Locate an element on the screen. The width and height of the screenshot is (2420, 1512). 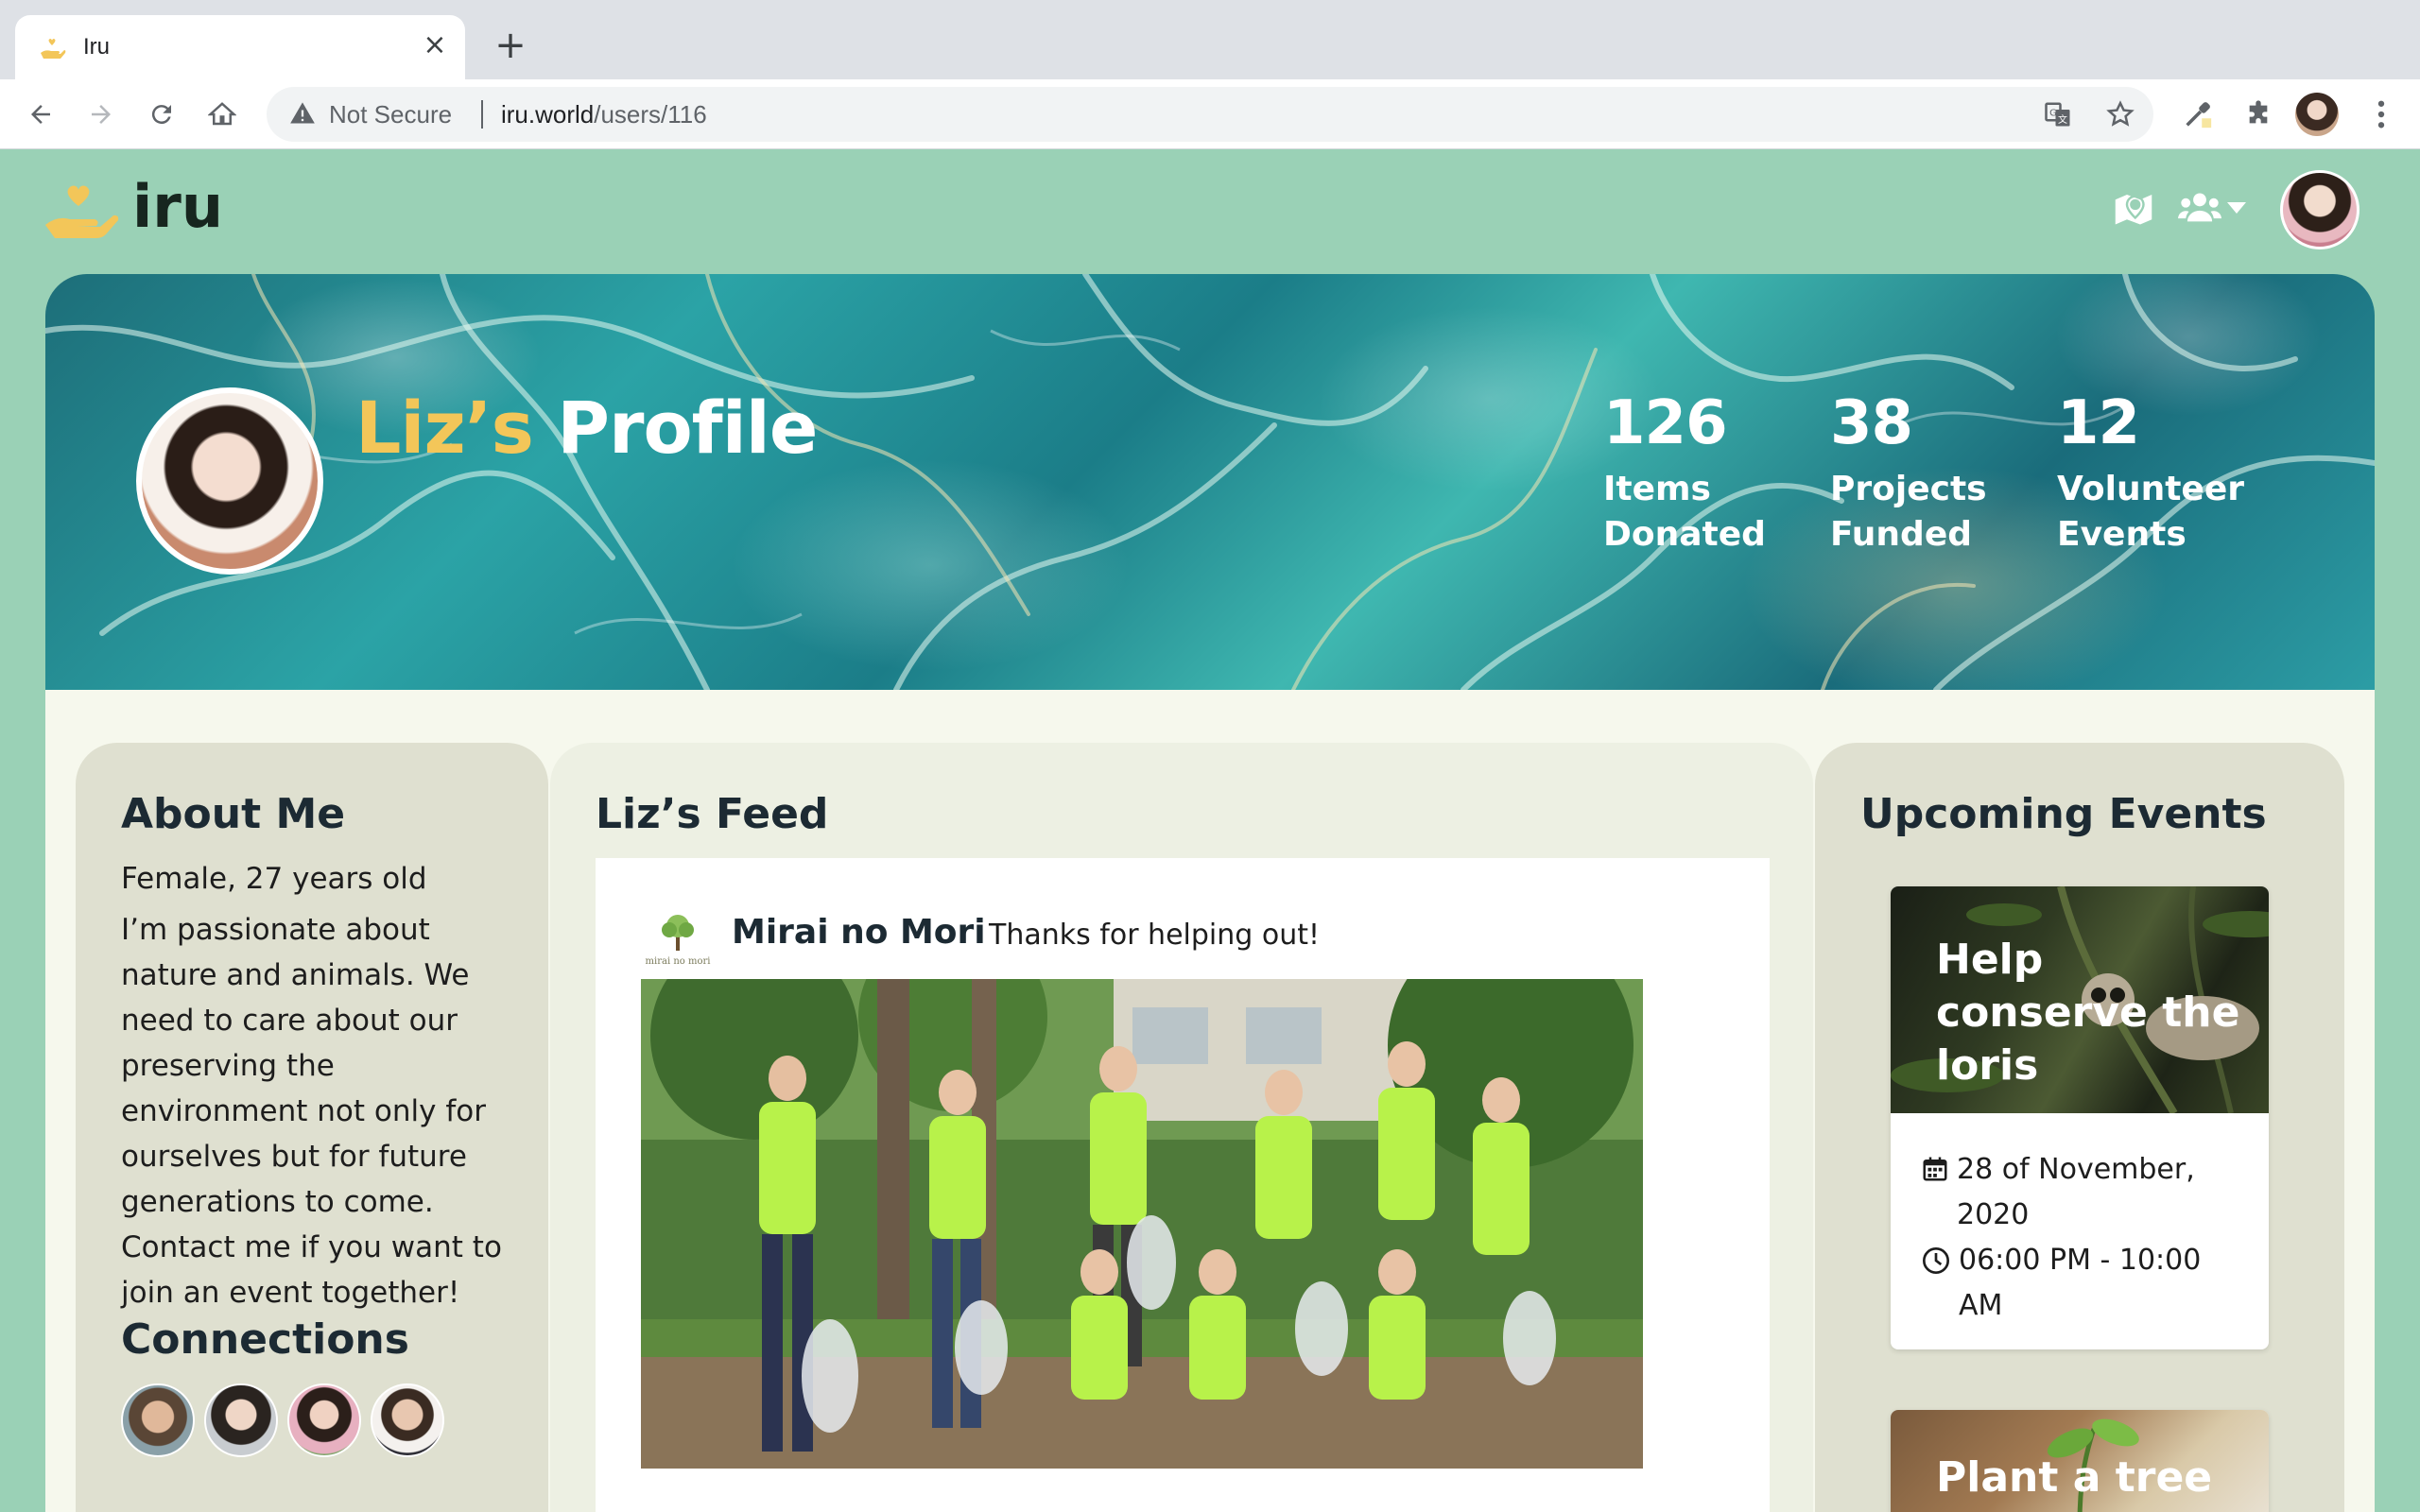
back-icon is located at coordinates (40, 114).